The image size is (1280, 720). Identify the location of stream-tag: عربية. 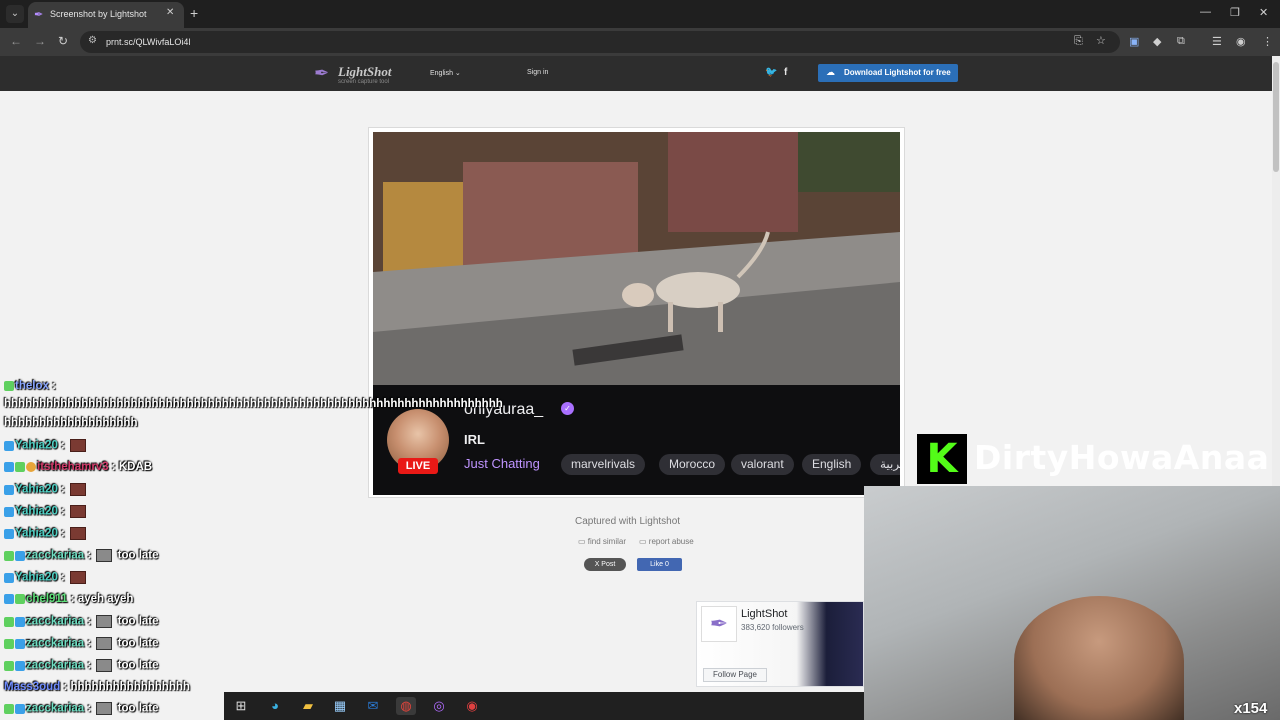
(885, 464).